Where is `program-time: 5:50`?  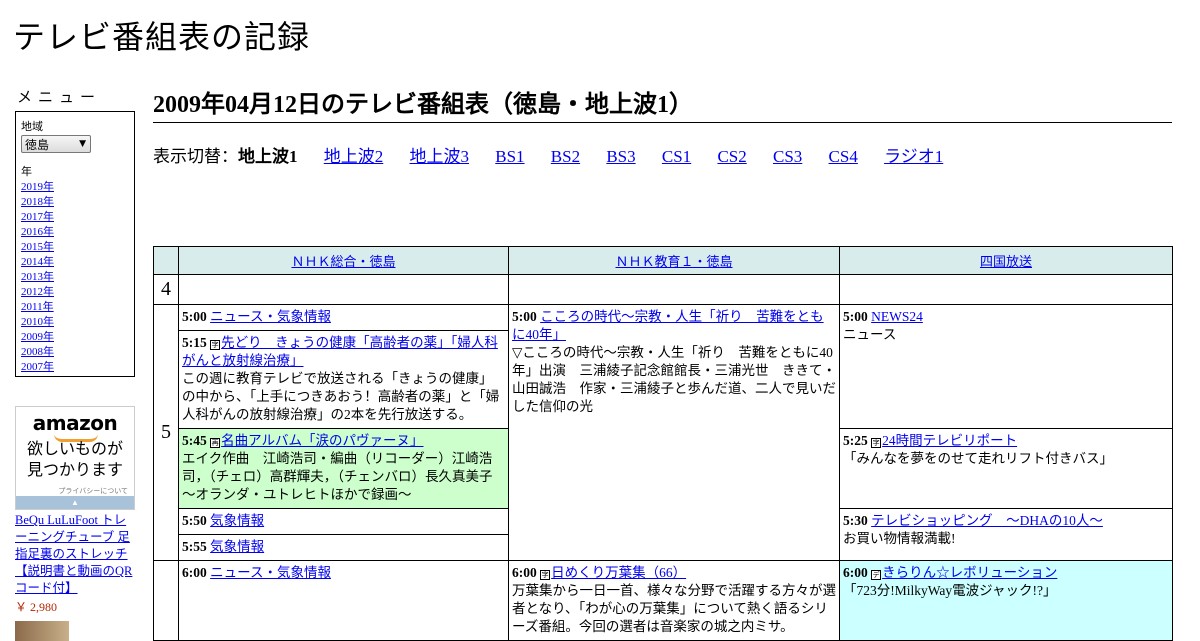
program-time: 5:50 is located at coordinates (194, 520).